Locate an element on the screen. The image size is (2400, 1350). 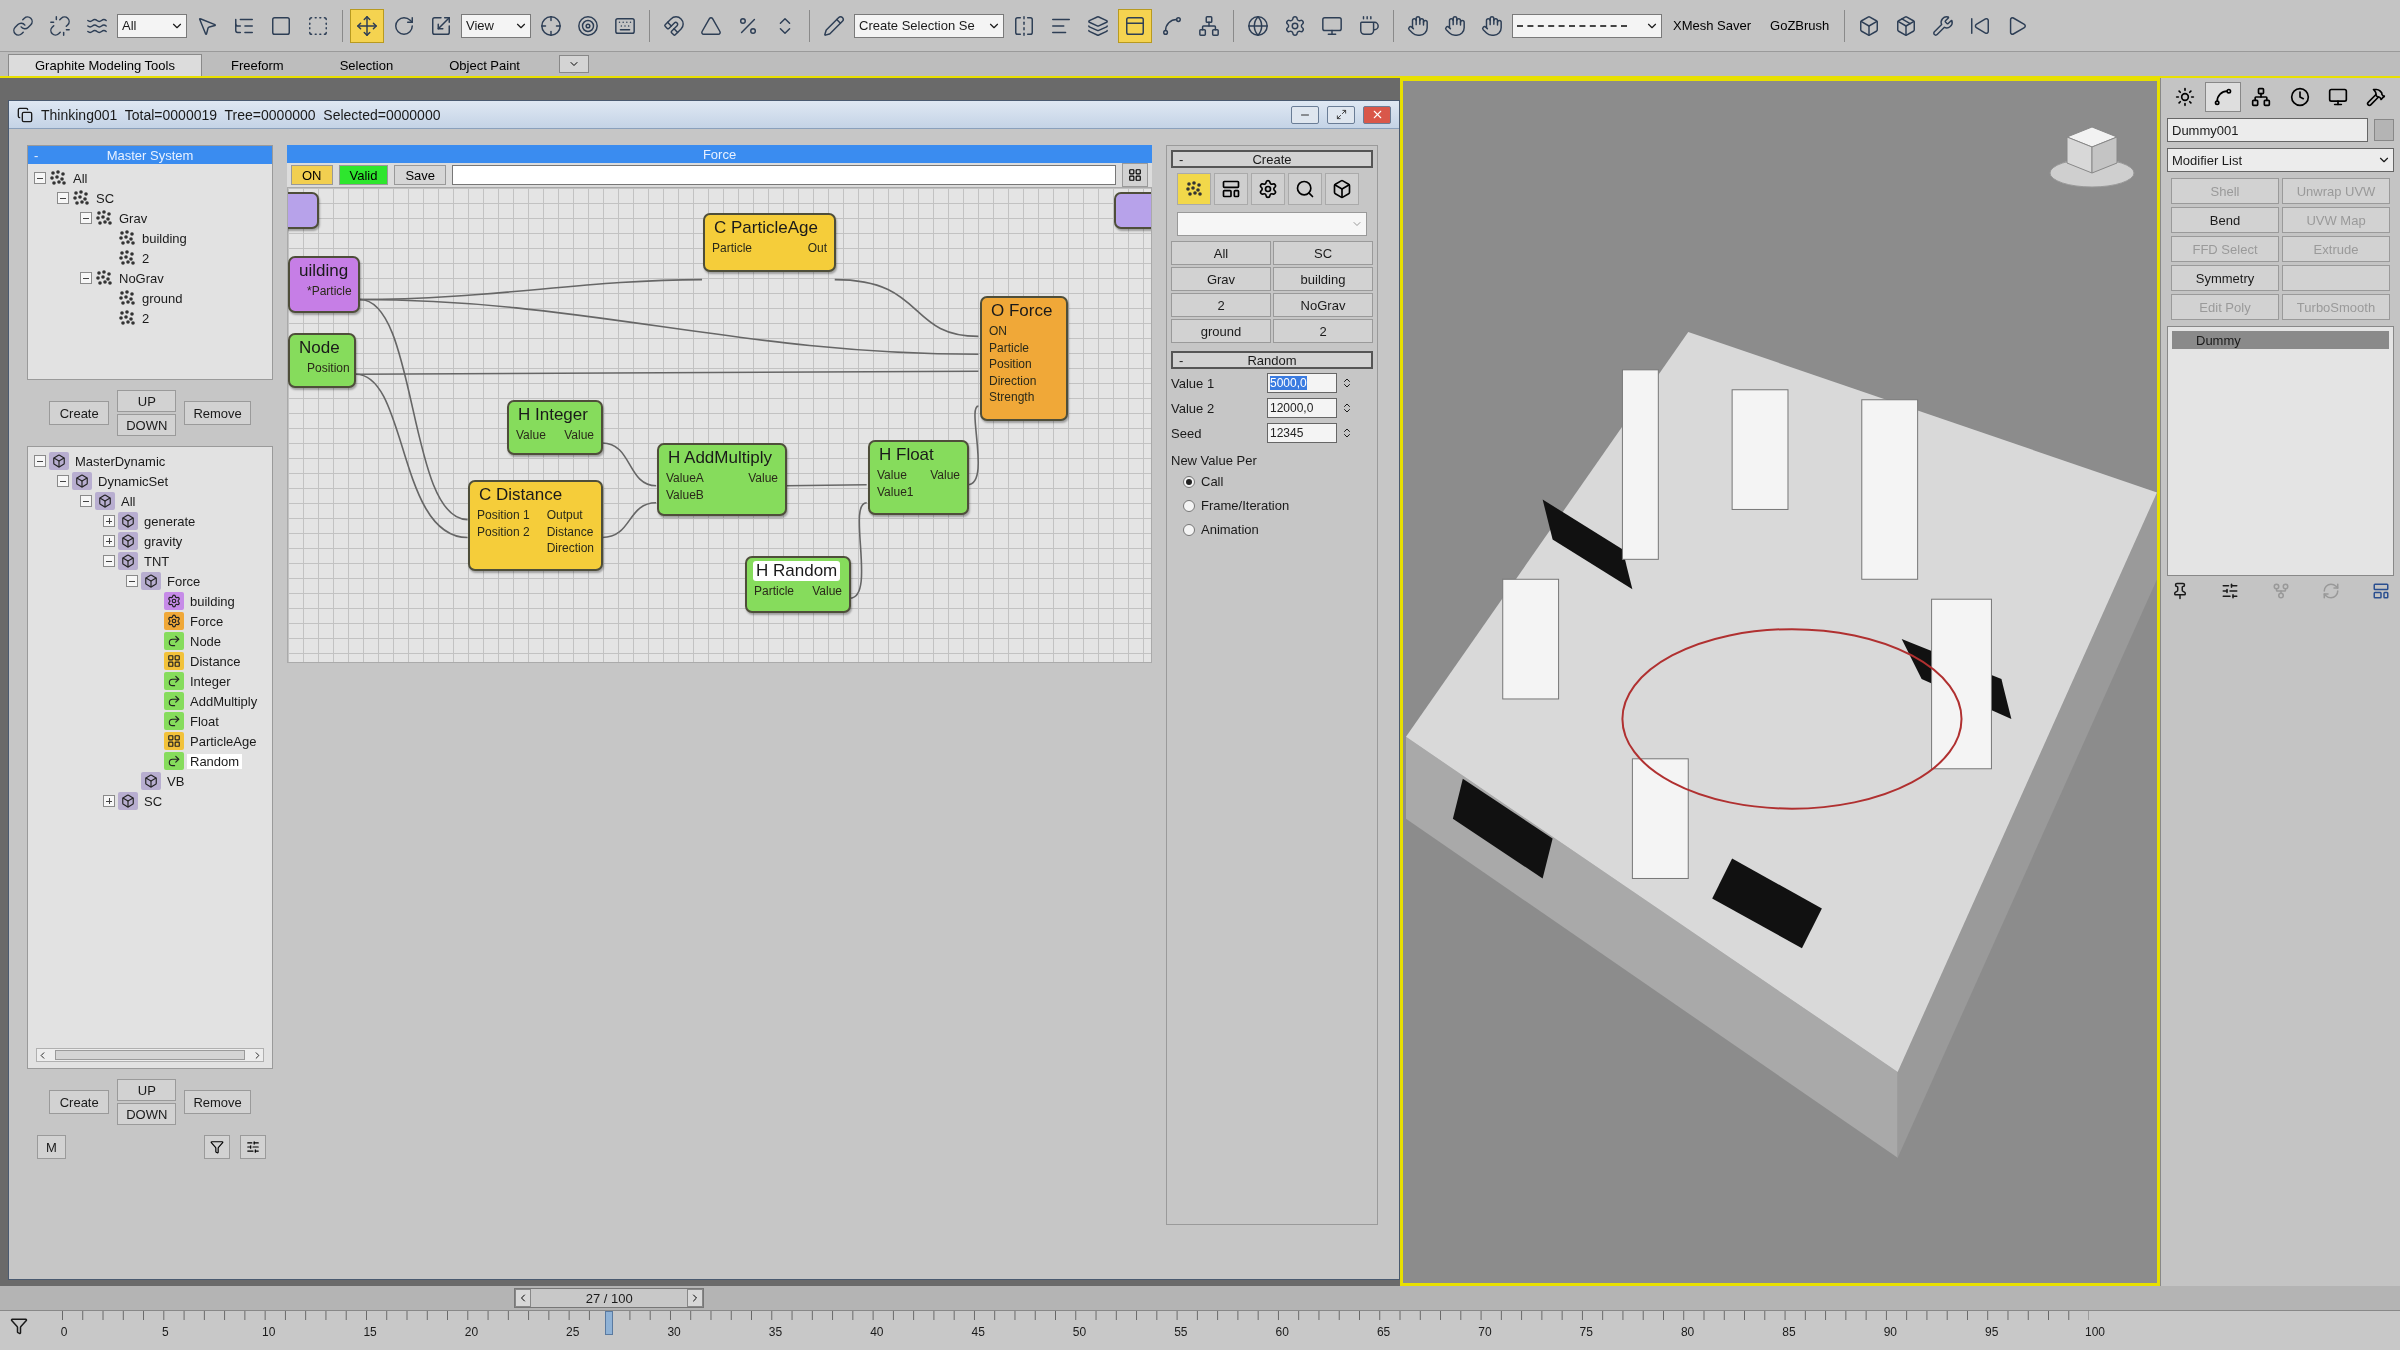
modifier-button: Bend is located at coordinates (2225, 220).